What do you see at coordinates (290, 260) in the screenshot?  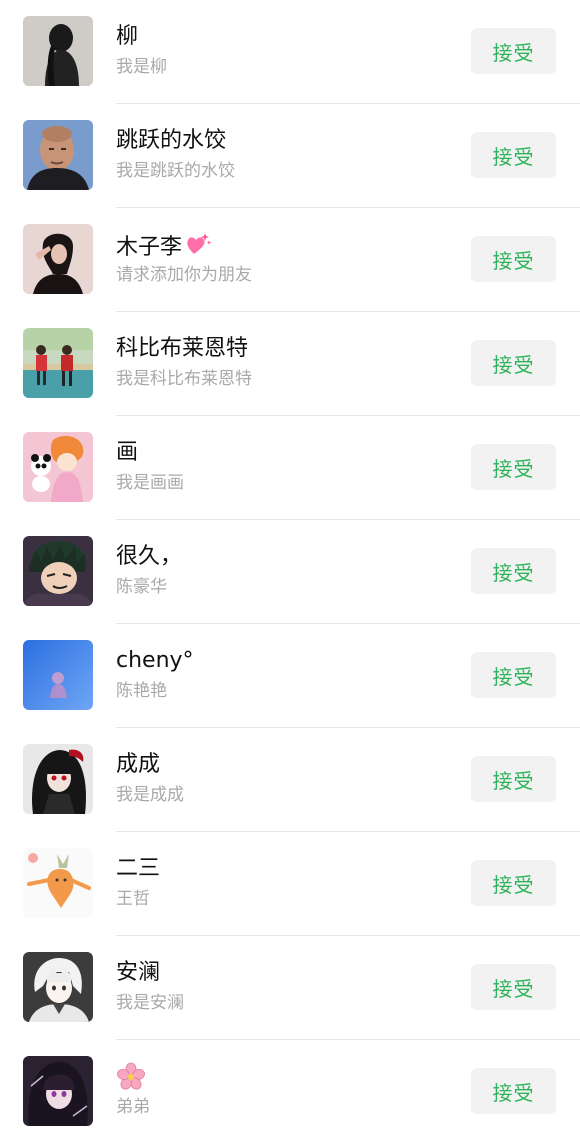 I see `friend-request-row: 木子李 请求添加你为朋友 接受` at bounding box center [290, 260].